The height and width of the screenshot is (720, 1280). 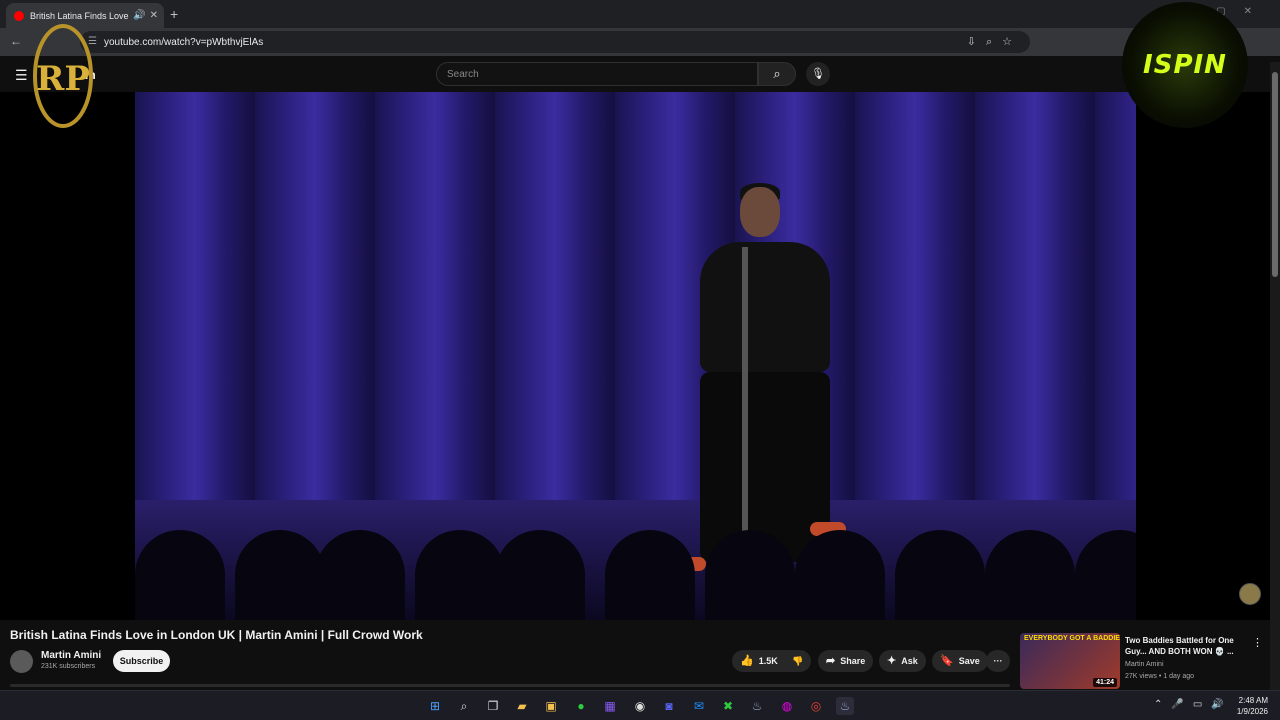 I want to click on omnibox-actions: ⇩⌕☆, so click(x=994, y=42).